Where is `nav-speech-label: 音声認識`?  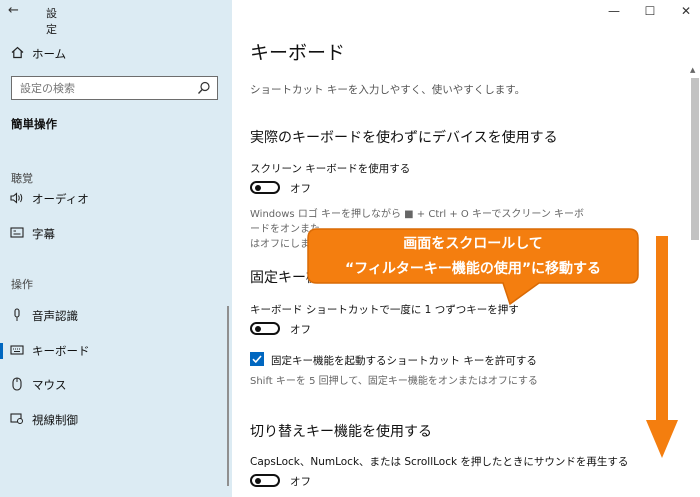 nav-speech-label: 音声認識 is located at coordinates (55, 316).